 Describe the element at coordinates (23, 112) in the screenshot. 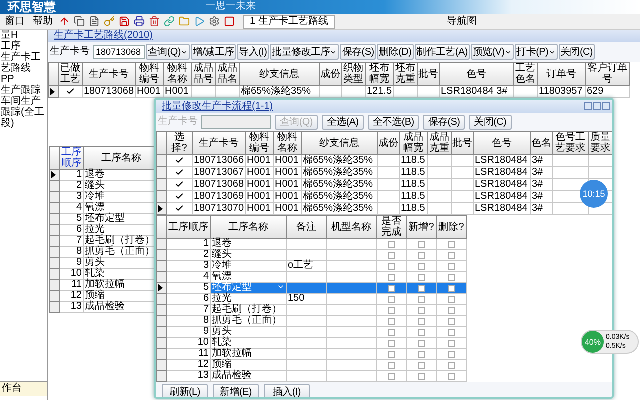

I see `tree-item: 车间生产跟踪(全工段)` at that location.